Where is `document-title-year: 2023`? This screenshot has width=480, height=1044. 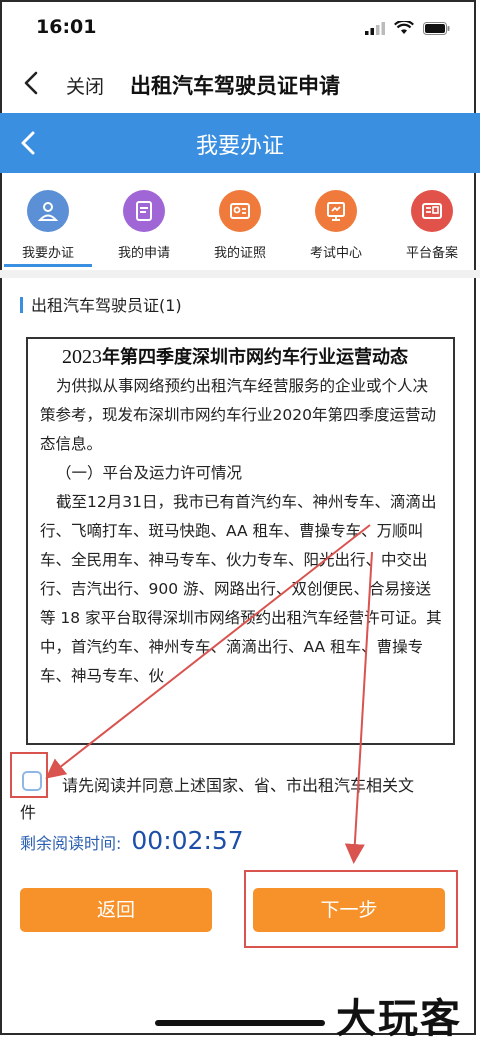
document-title-year: 2023 is located at coordinates (82, 357).